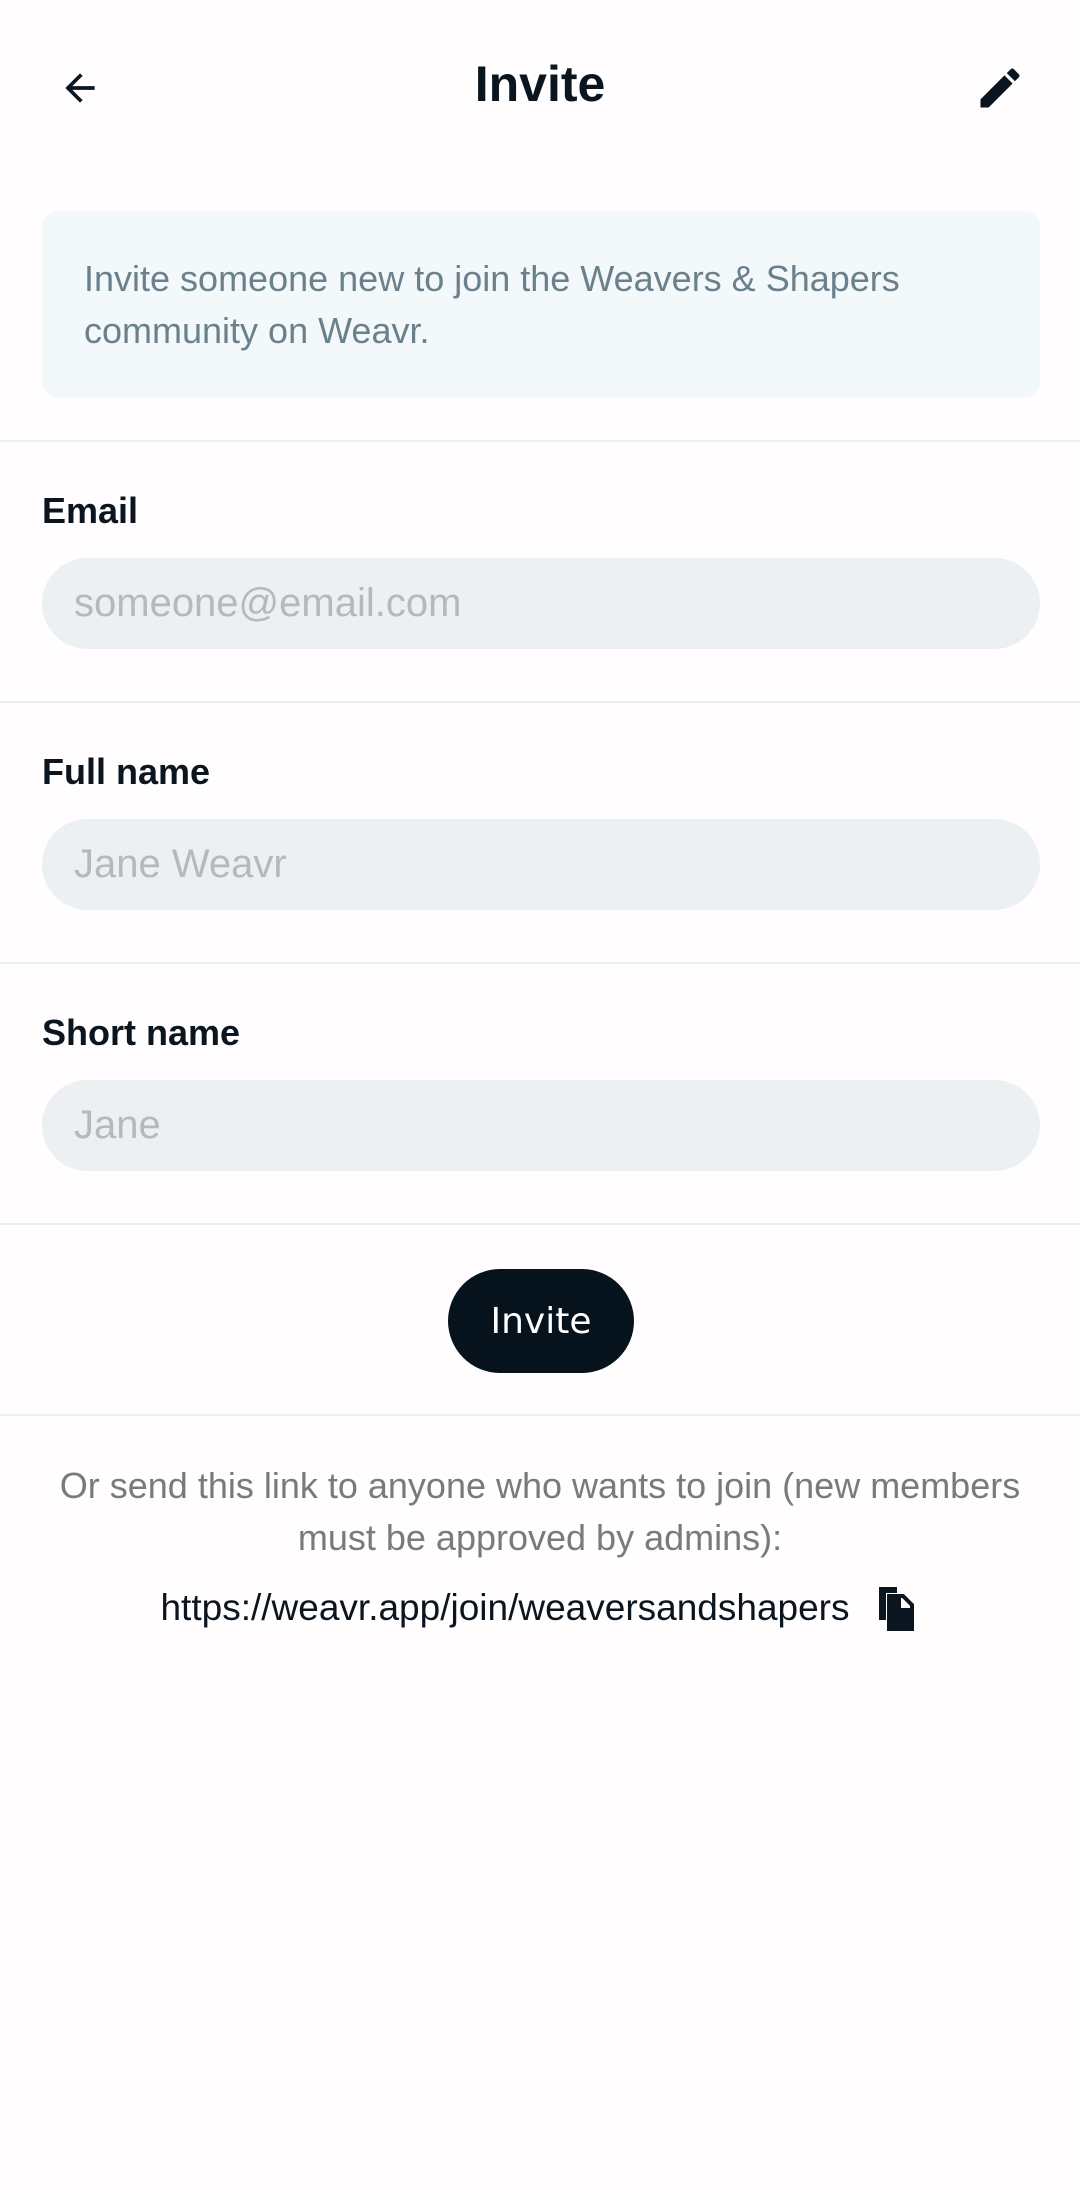  I want to click on full-name-field, so click(541, 864).